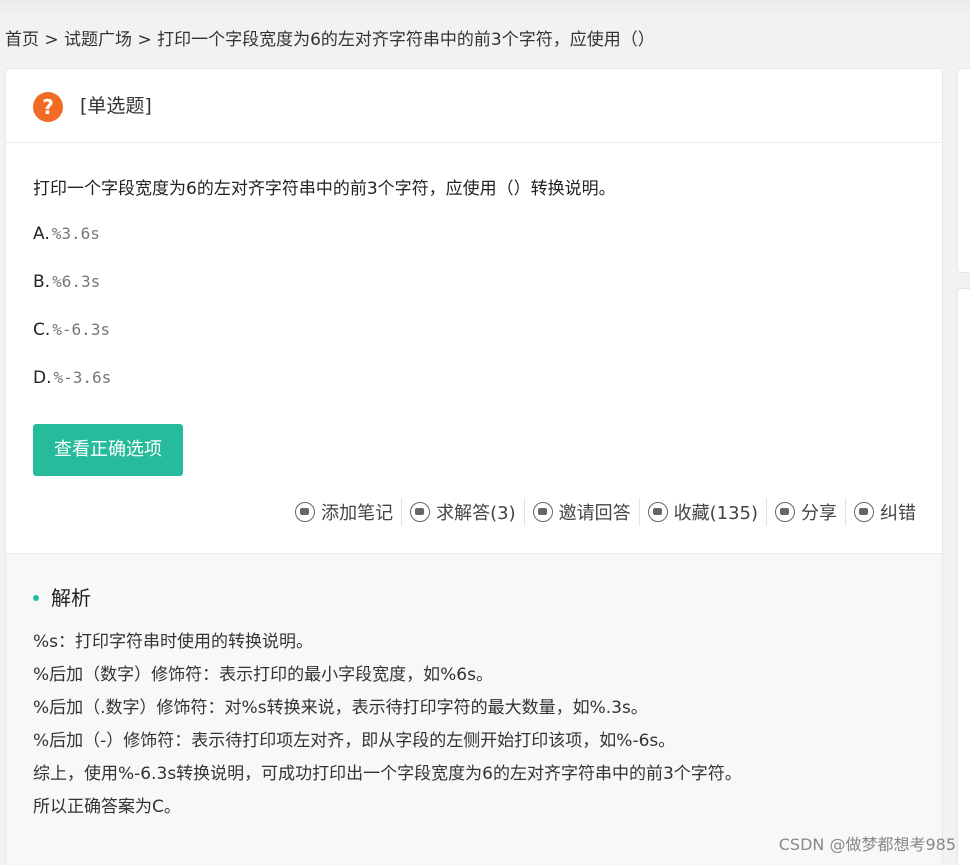 The width and height of the screenshot is (970, 865). Describe the element at coordinates (41, 234) in the screenshot. I see `option-letter: A.` at that location.